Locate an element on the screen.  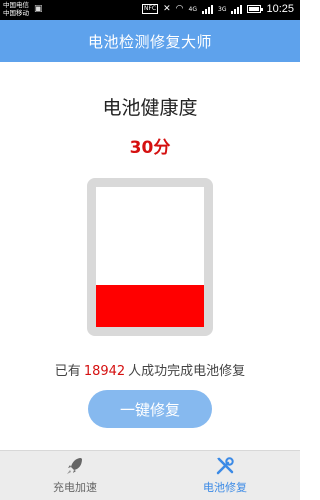
wifi-icon: ◠ is located at coordinates (179, 9).